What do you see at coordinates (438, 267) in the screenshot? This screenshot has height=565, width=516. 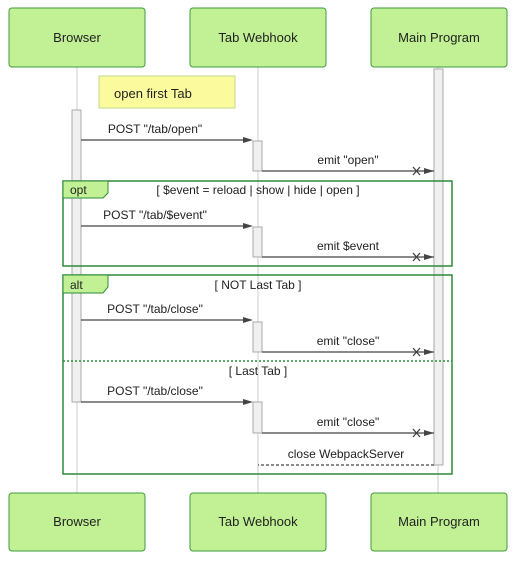 I see `activation-main` at bounding box center [438, 267].